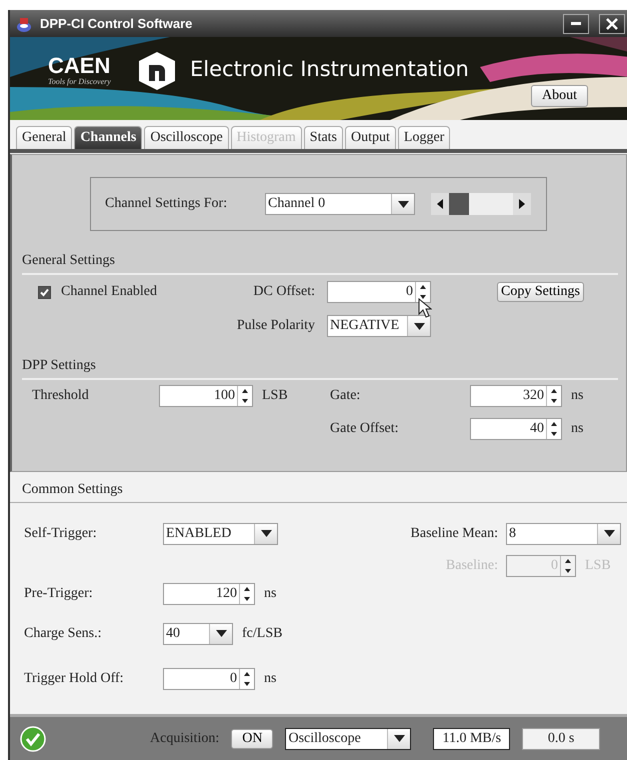  What do you see at coordinates (262, 634) in the screenshot?
I see `field-label: fc/LSB` at bounding box center [262, 634].